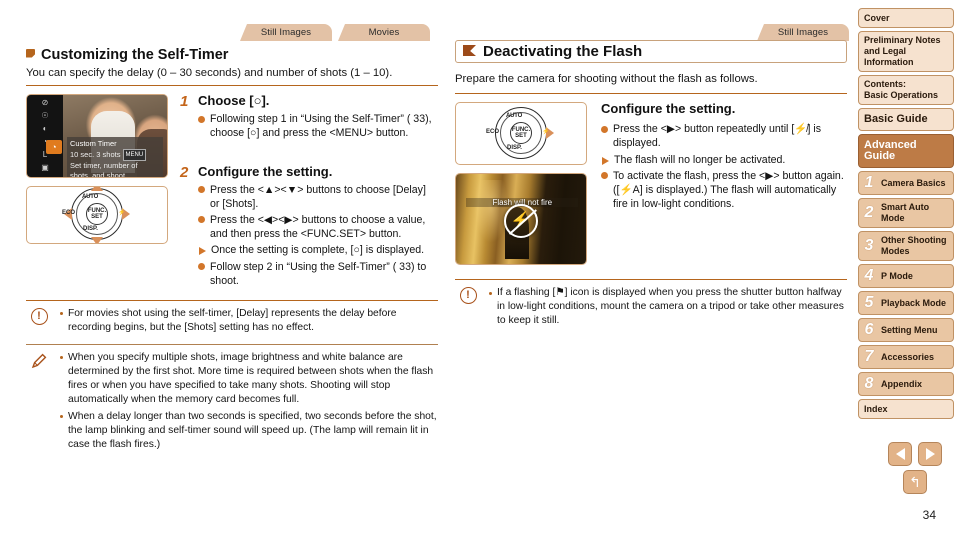 Image resolution: width=954 pixels, height=534 pixels. Describe the element at coordinates (286, 32) in the screenshot. I see `tab-still-images: Still Images` at that location.